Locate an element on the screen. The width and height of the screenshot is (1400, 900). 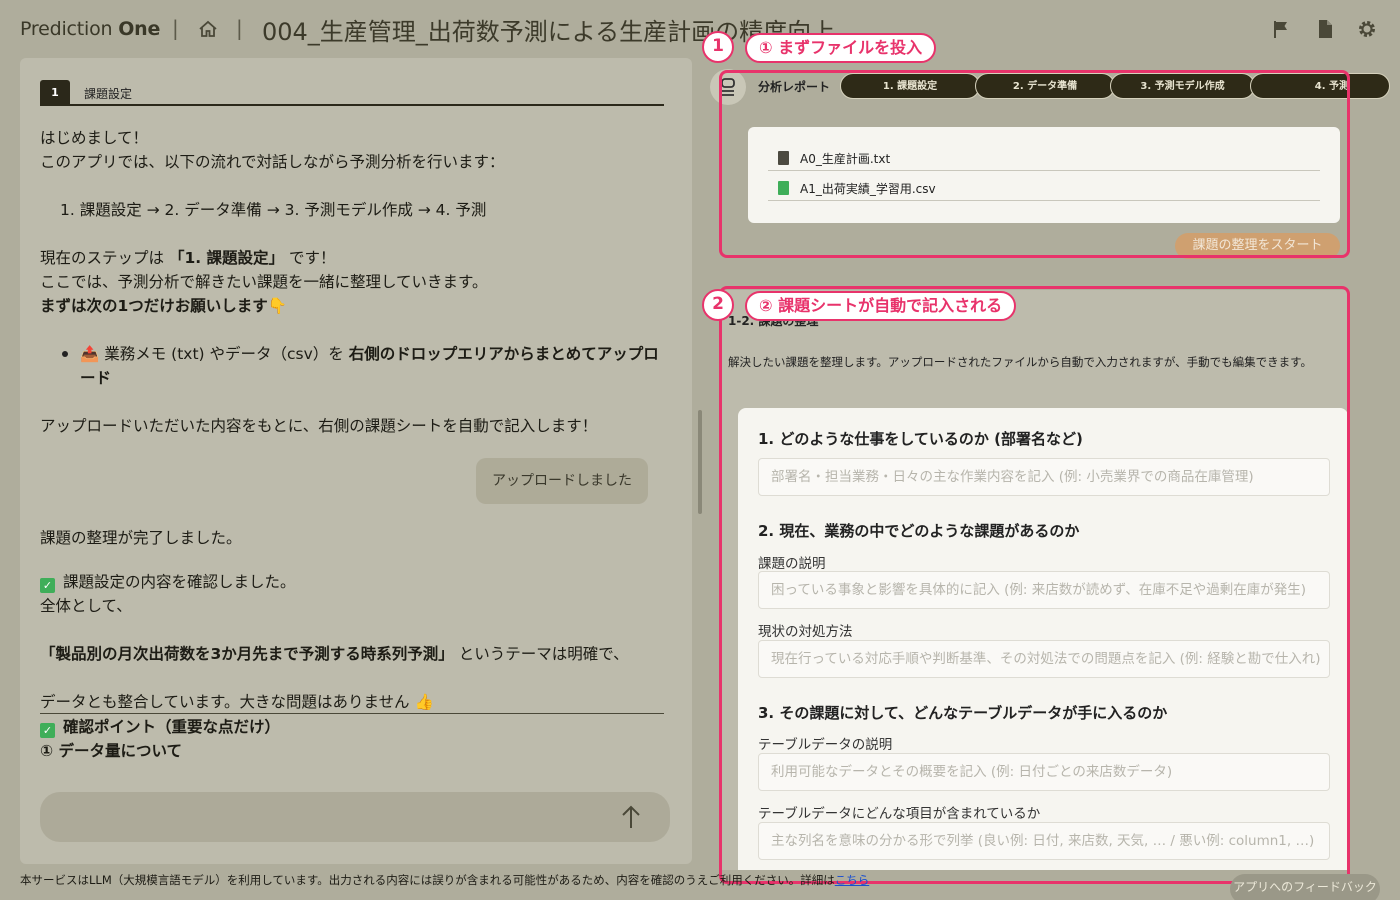
flow-text: 1. 課題設定 → 2. データ準備 → 3. 予測モデル作成 → 4. 予測 is located at coordinates (273, 210).